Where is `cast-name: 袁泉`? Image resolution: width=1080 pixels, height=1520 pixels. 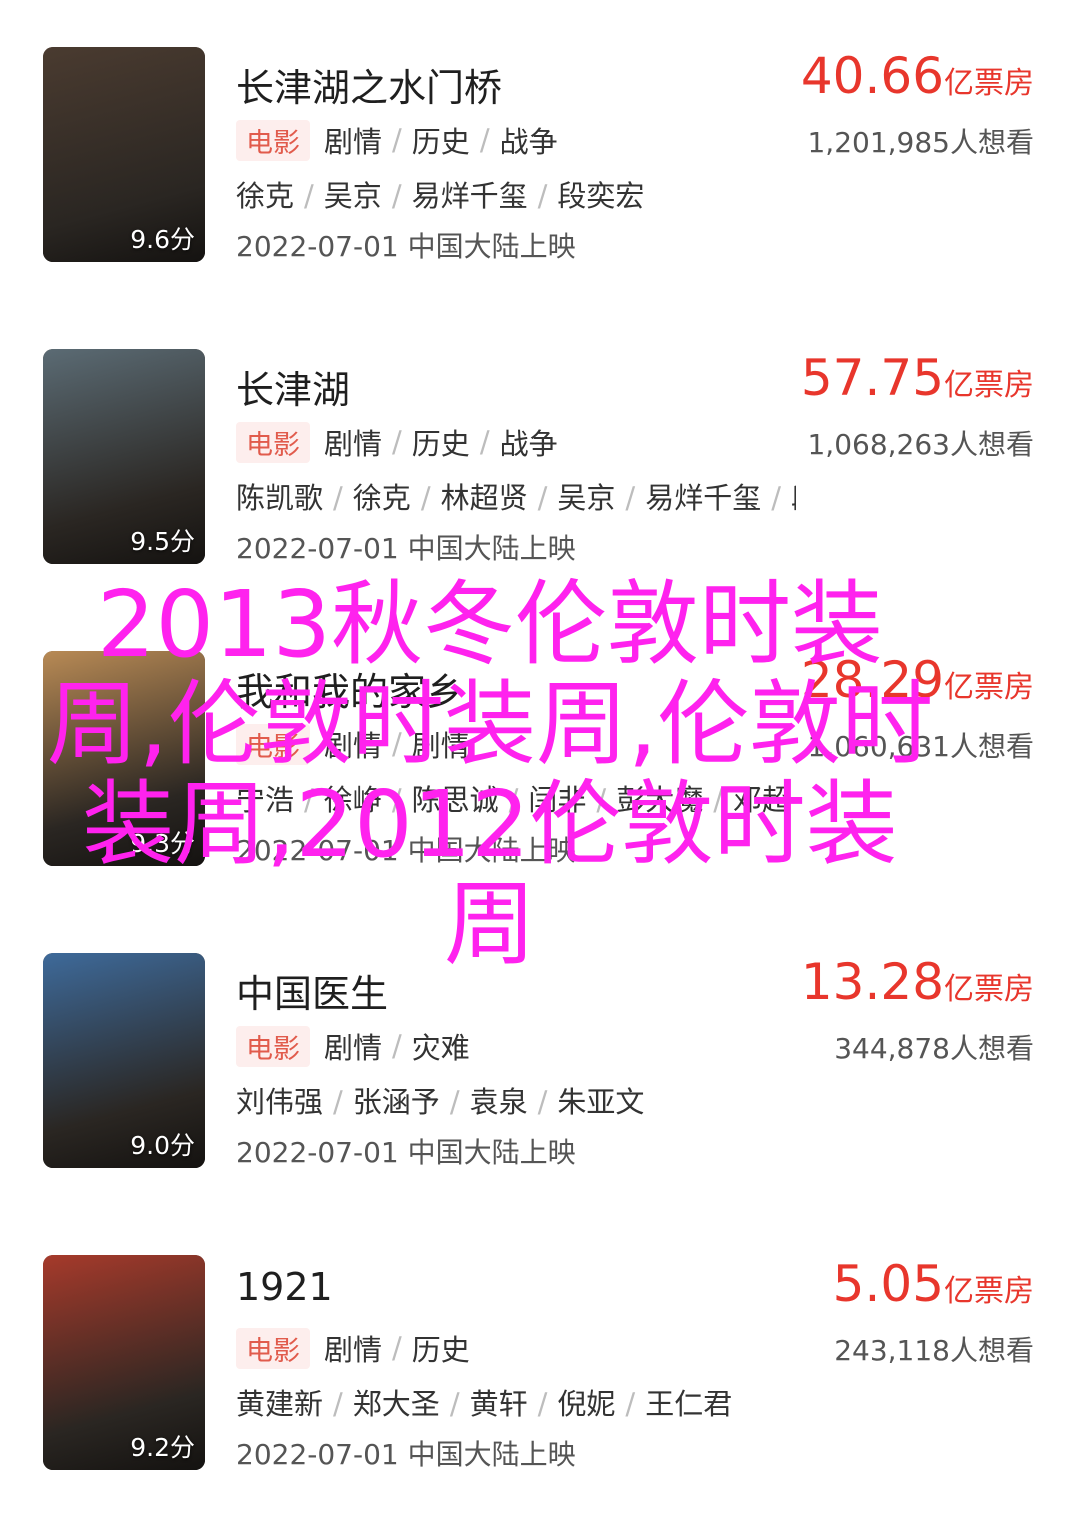 cast-name: 袁泉 is located at coordinates (498, 1102).